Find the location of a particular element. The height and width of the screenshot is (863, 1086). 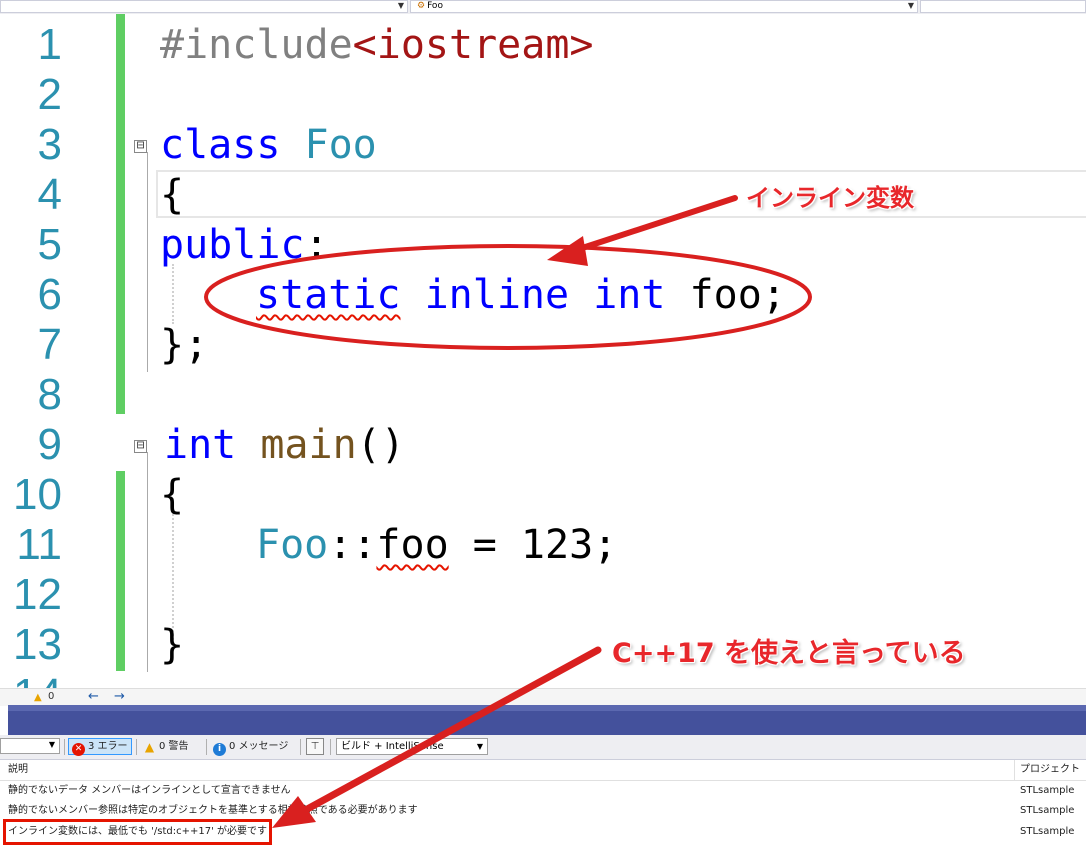

line-number: 12 is located at coordinates (37, 594).